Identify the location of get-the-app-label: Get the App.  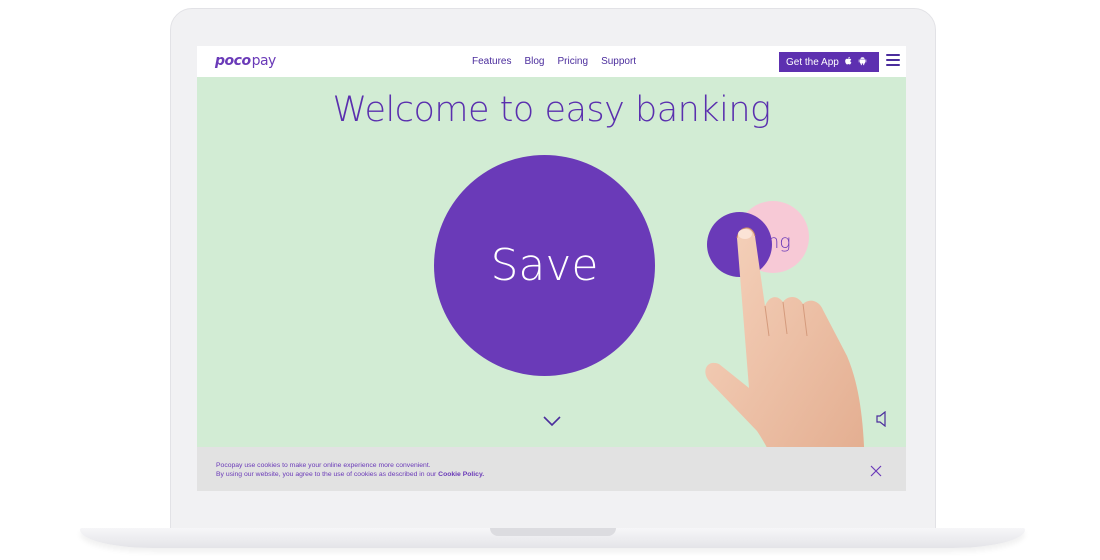
(812, 62).